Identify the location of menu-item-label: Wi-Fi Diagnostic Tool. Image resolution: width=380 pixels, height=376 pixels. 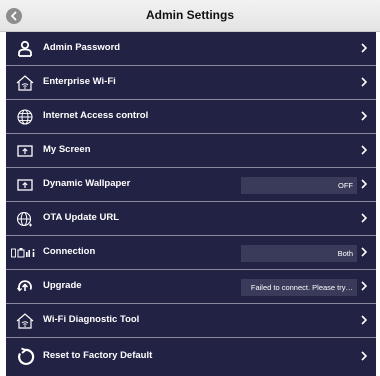
(91, 319).